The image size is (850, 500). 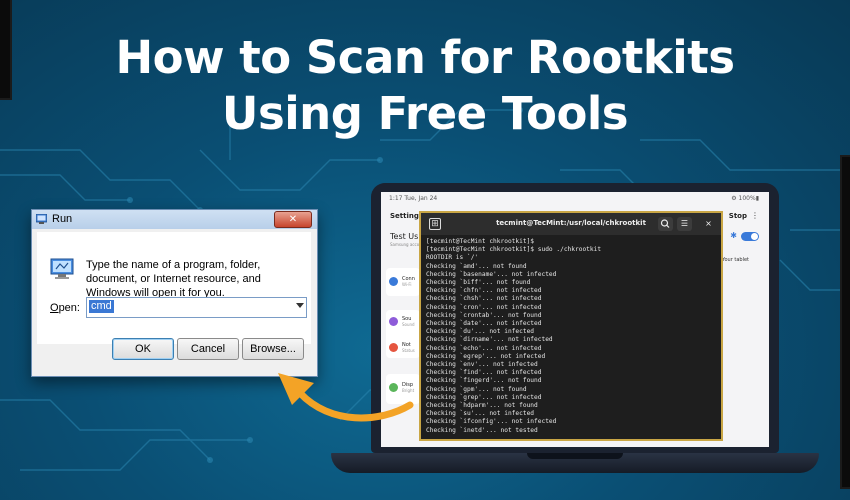 I want to click on decorative-frame-right, so click(x=845, y=322).